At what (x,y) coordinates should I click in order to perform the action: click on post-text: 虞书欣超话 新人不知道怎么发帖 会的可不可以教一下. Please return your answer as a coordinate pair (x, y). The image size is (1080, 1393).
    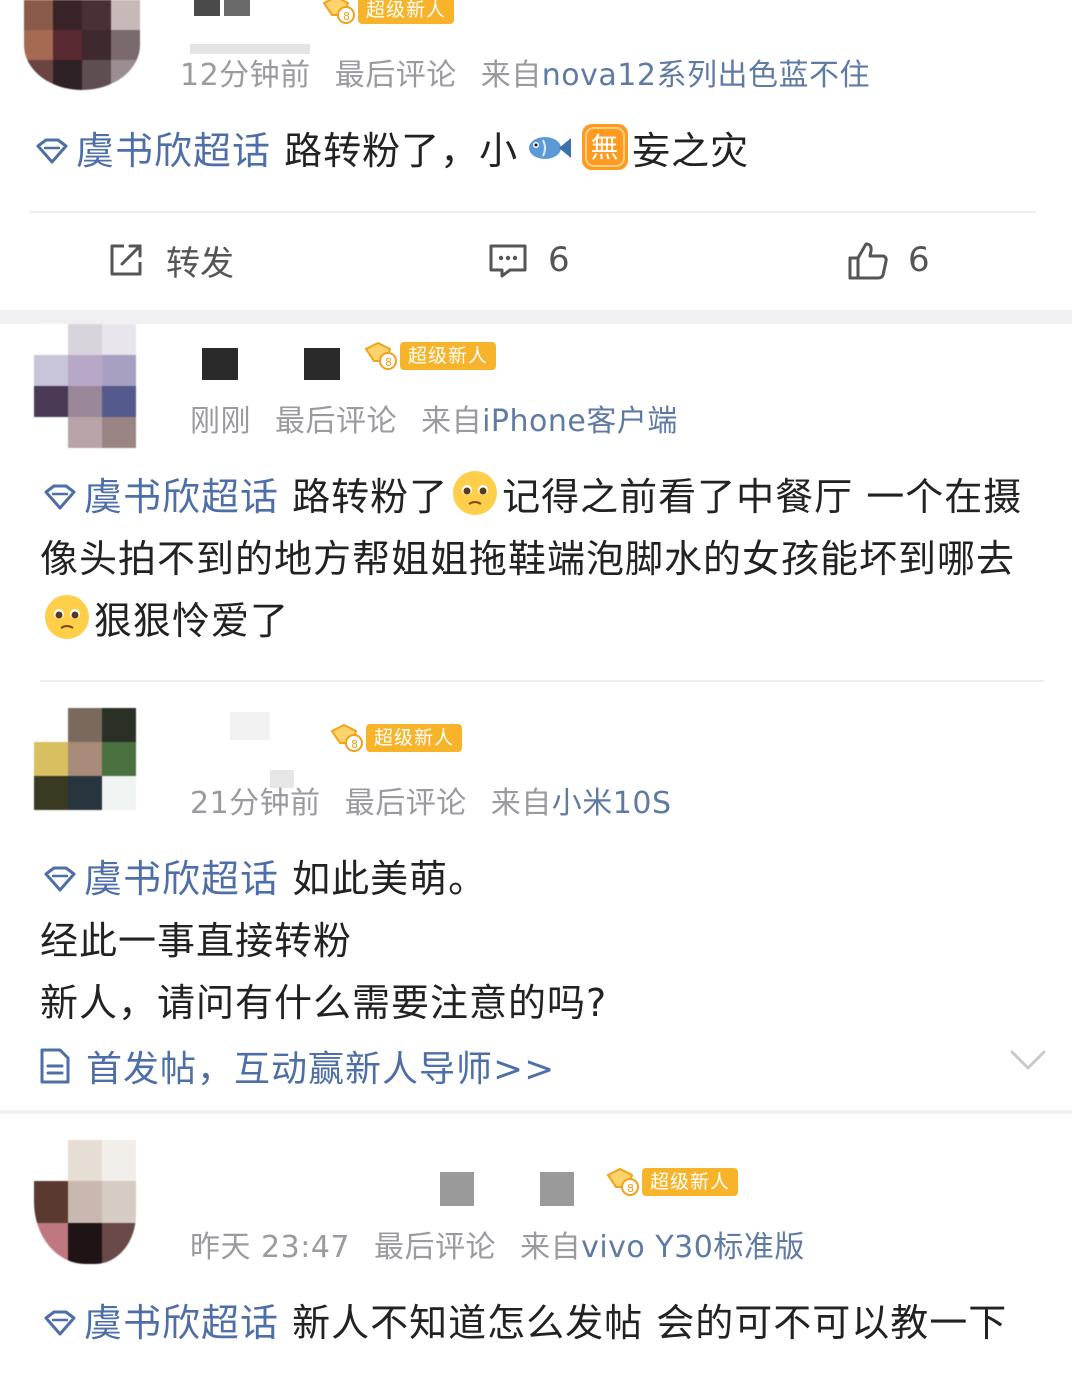
    Looking at the image, I should click on (545, 1323).